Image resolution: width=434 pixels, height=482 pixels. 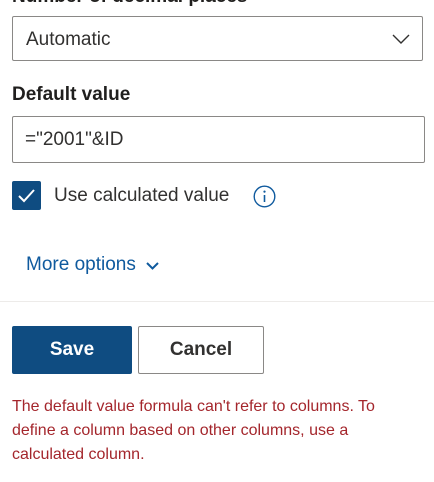 What do you see at coordinates (68, 39) in the screenshot?
I see `dropdown-selected-value: Automatic` at bounding box center [68, 39].